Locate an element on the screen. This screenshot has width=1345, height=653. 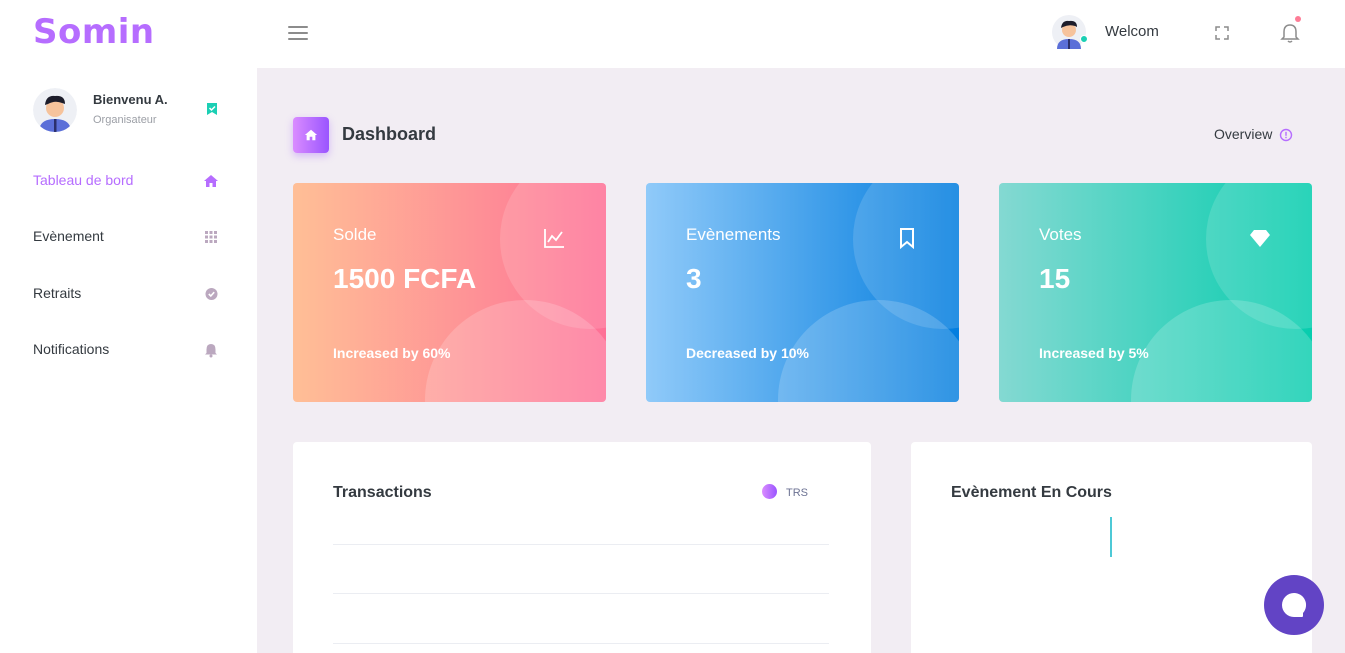
sidebar-item-tableau-de-bord: Tableau de bord is located at coordinates (133, 181).